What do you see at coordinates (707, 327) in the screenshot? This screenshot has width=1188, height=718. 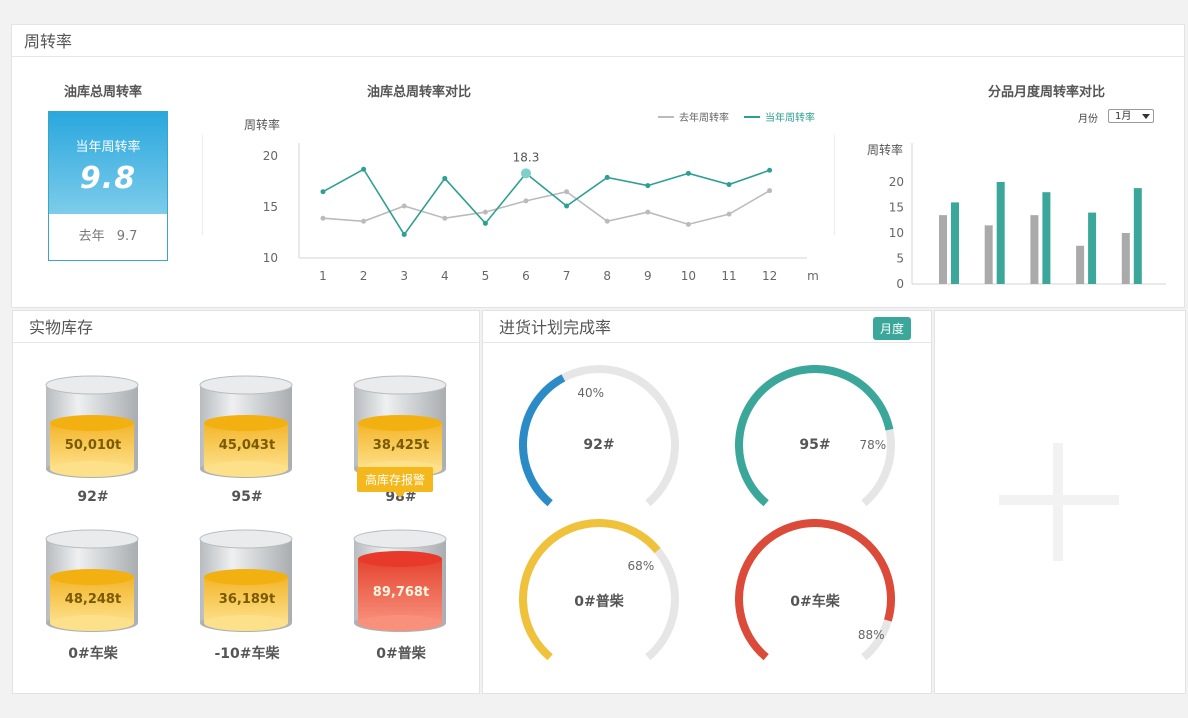 I see `plan-panel-title: 进货计划完成率` at bounding box center [707, 327].